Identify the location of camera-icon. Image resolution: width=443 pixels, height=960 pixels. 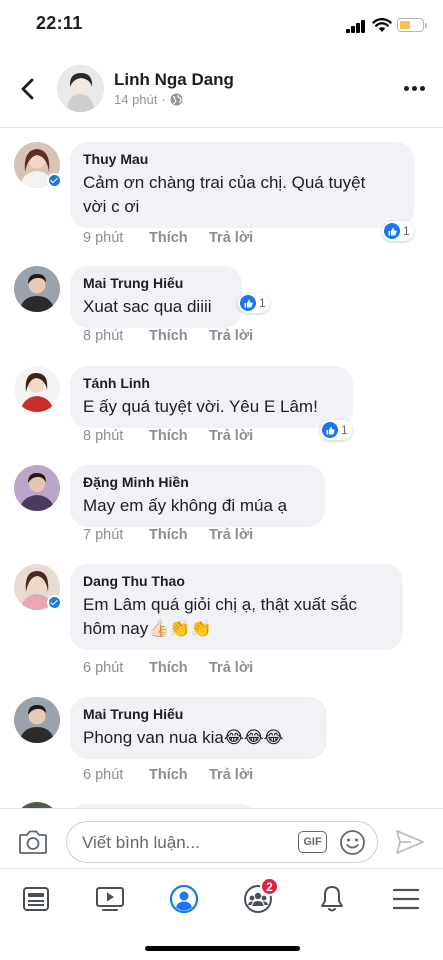
(33, 842).